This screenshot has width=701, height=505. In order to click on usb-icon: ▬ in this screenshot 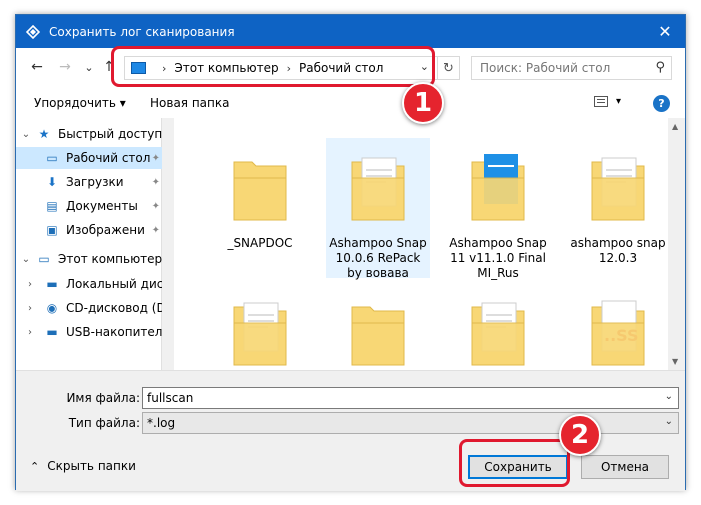, I will do `click(52, 332)`.